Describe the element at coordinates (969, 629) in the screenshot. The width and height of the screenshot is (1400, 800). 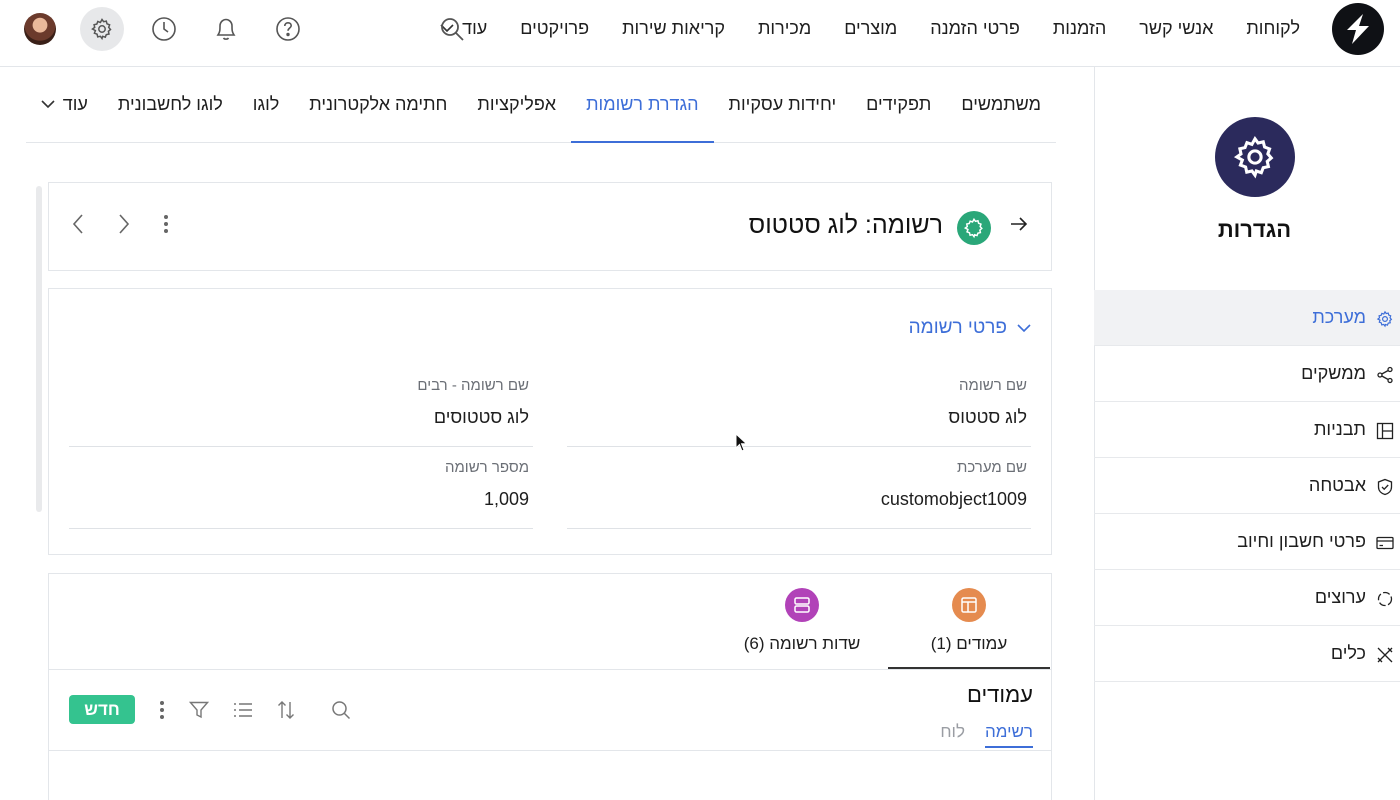
I see `tab-columns: עמודים (1)` at that location.